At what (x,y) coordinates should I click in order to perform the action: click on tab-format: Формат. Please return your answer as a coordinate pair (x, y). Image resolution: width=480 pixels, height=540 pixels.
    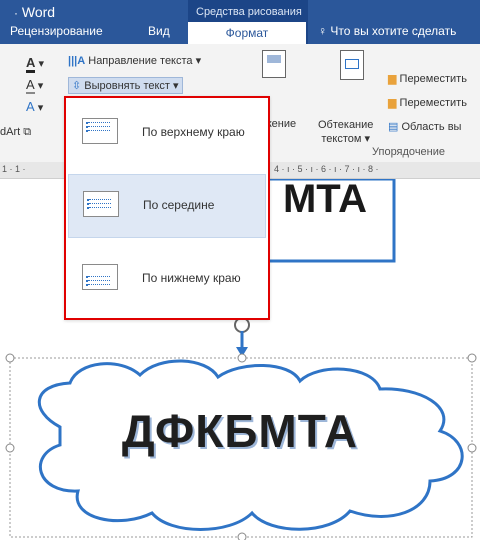
    Looking at the image, I should click on (247, 33).